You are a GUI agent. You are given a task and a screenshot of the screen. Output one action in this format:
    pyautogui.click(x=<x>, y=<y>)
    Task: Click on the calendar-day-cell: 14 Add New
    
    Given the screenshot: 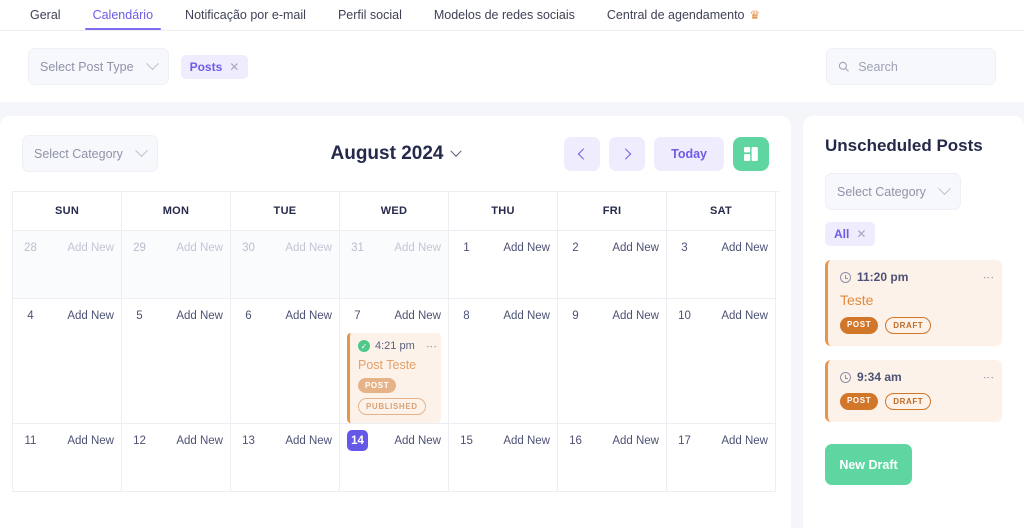 What is the action you would take?
    pyautogui.click(x=394, y=458)
    